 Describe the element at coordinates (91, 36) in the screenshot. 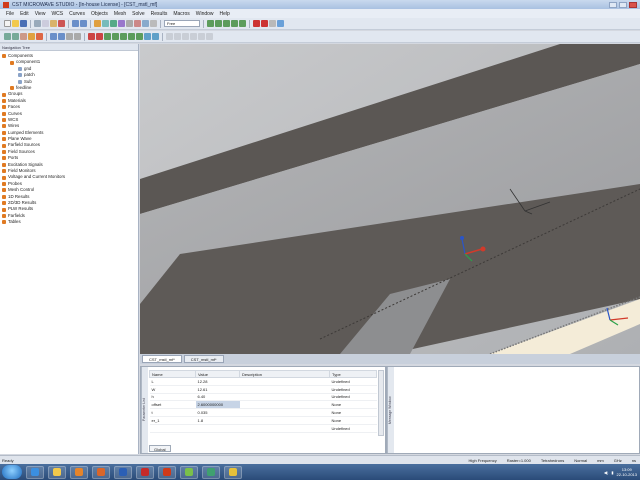

I see `monitor-icon` at that location.